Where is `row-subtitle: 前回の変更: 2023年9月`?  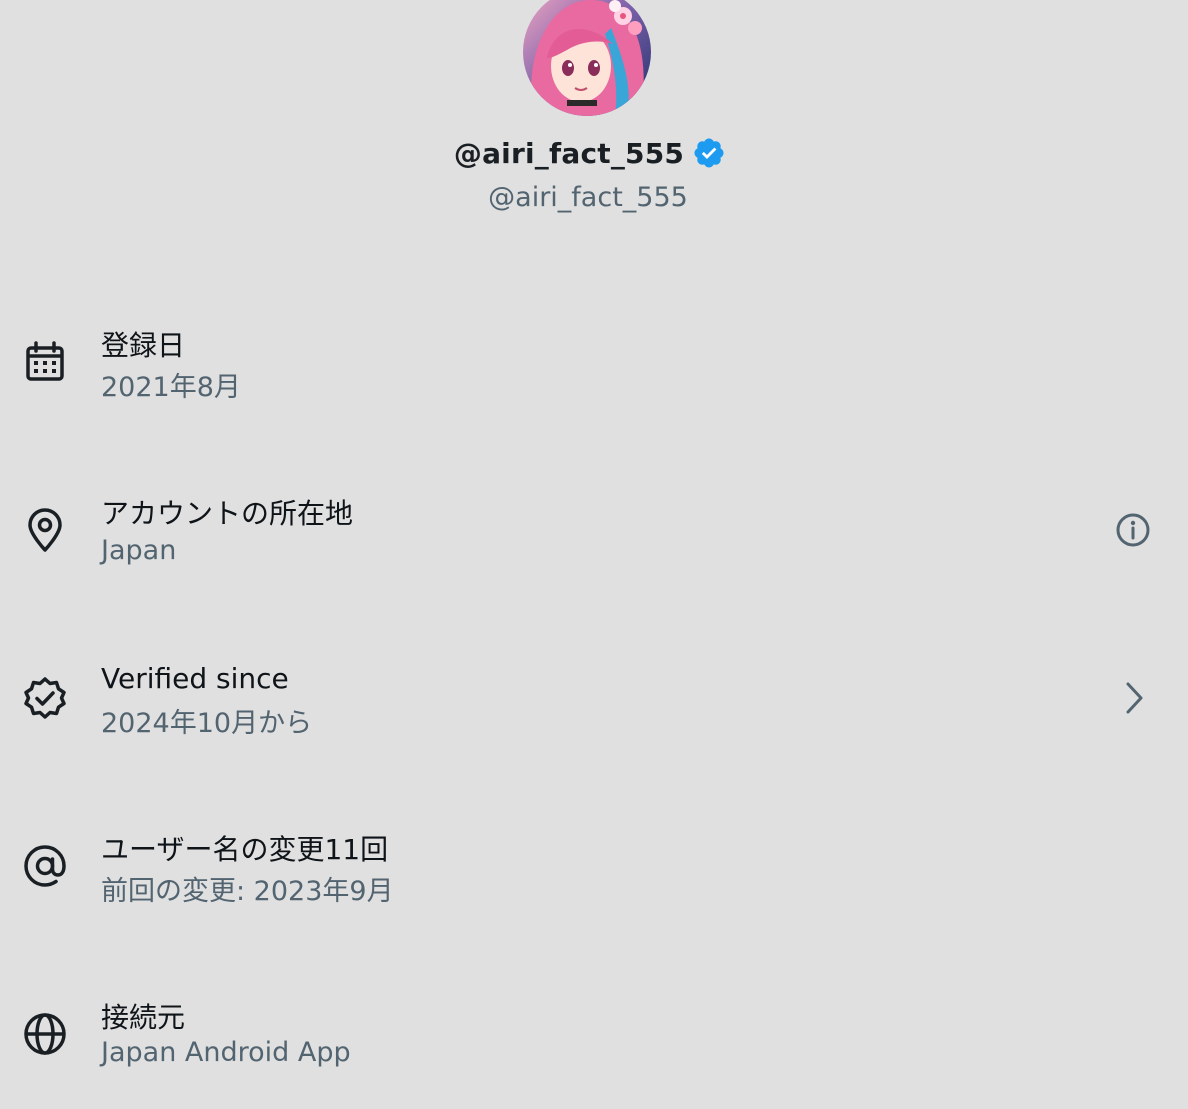
row-subtitle: 前回の変更: 2023年9月 is located at coordinates (247, 891).